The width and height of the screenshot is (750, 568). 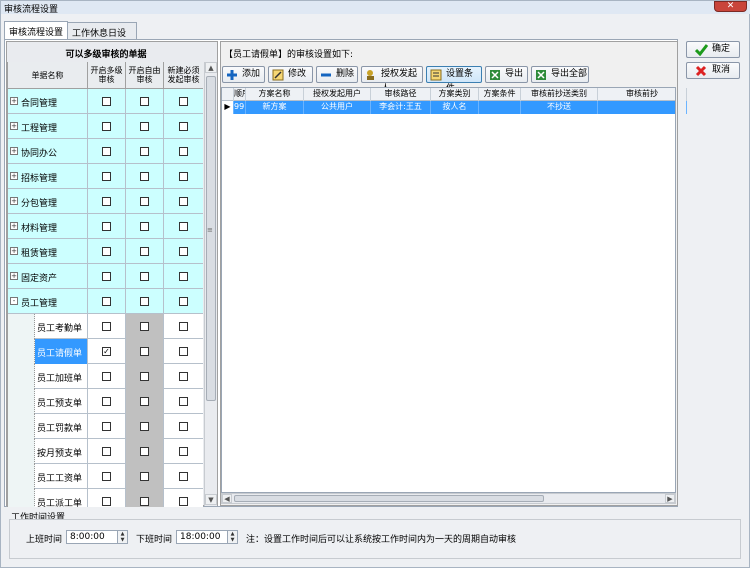 What do you see at coordinates (14, 301) in the screenshot?
I see `collapse-icon: -` at bounding box center [14, 301].